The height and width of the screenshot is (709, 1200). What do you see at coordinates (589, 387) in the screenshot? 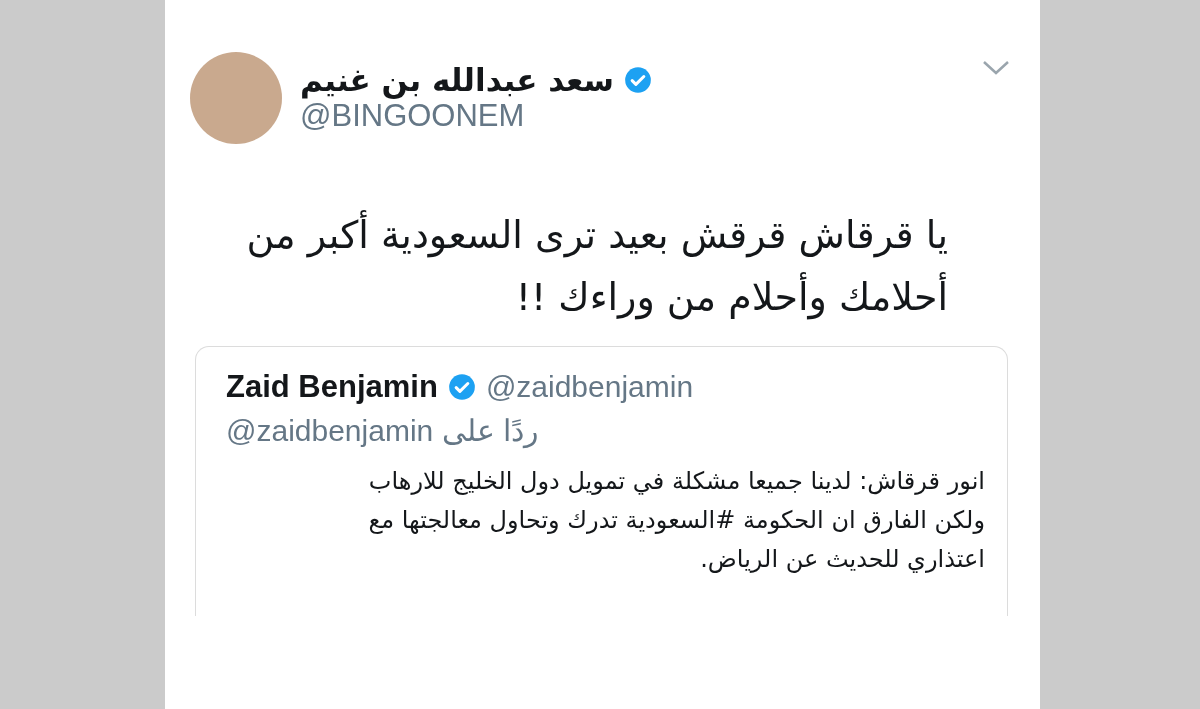
I see `author-handle: @zaidbenjamin` at bounding box center [589, 387].